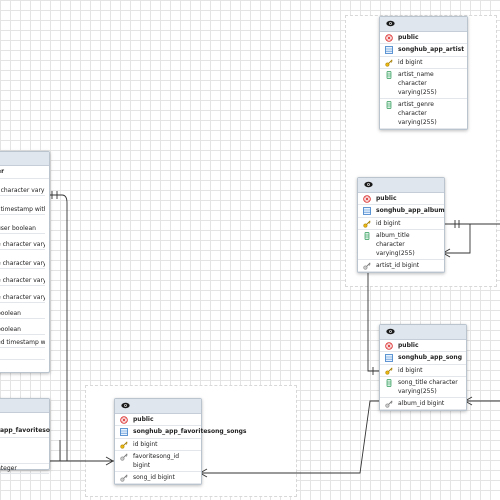  Describe the element at coordinates (190, 431) in the screenshot. I see `table-name: songhub_app_favoritesong_songs` at that location.